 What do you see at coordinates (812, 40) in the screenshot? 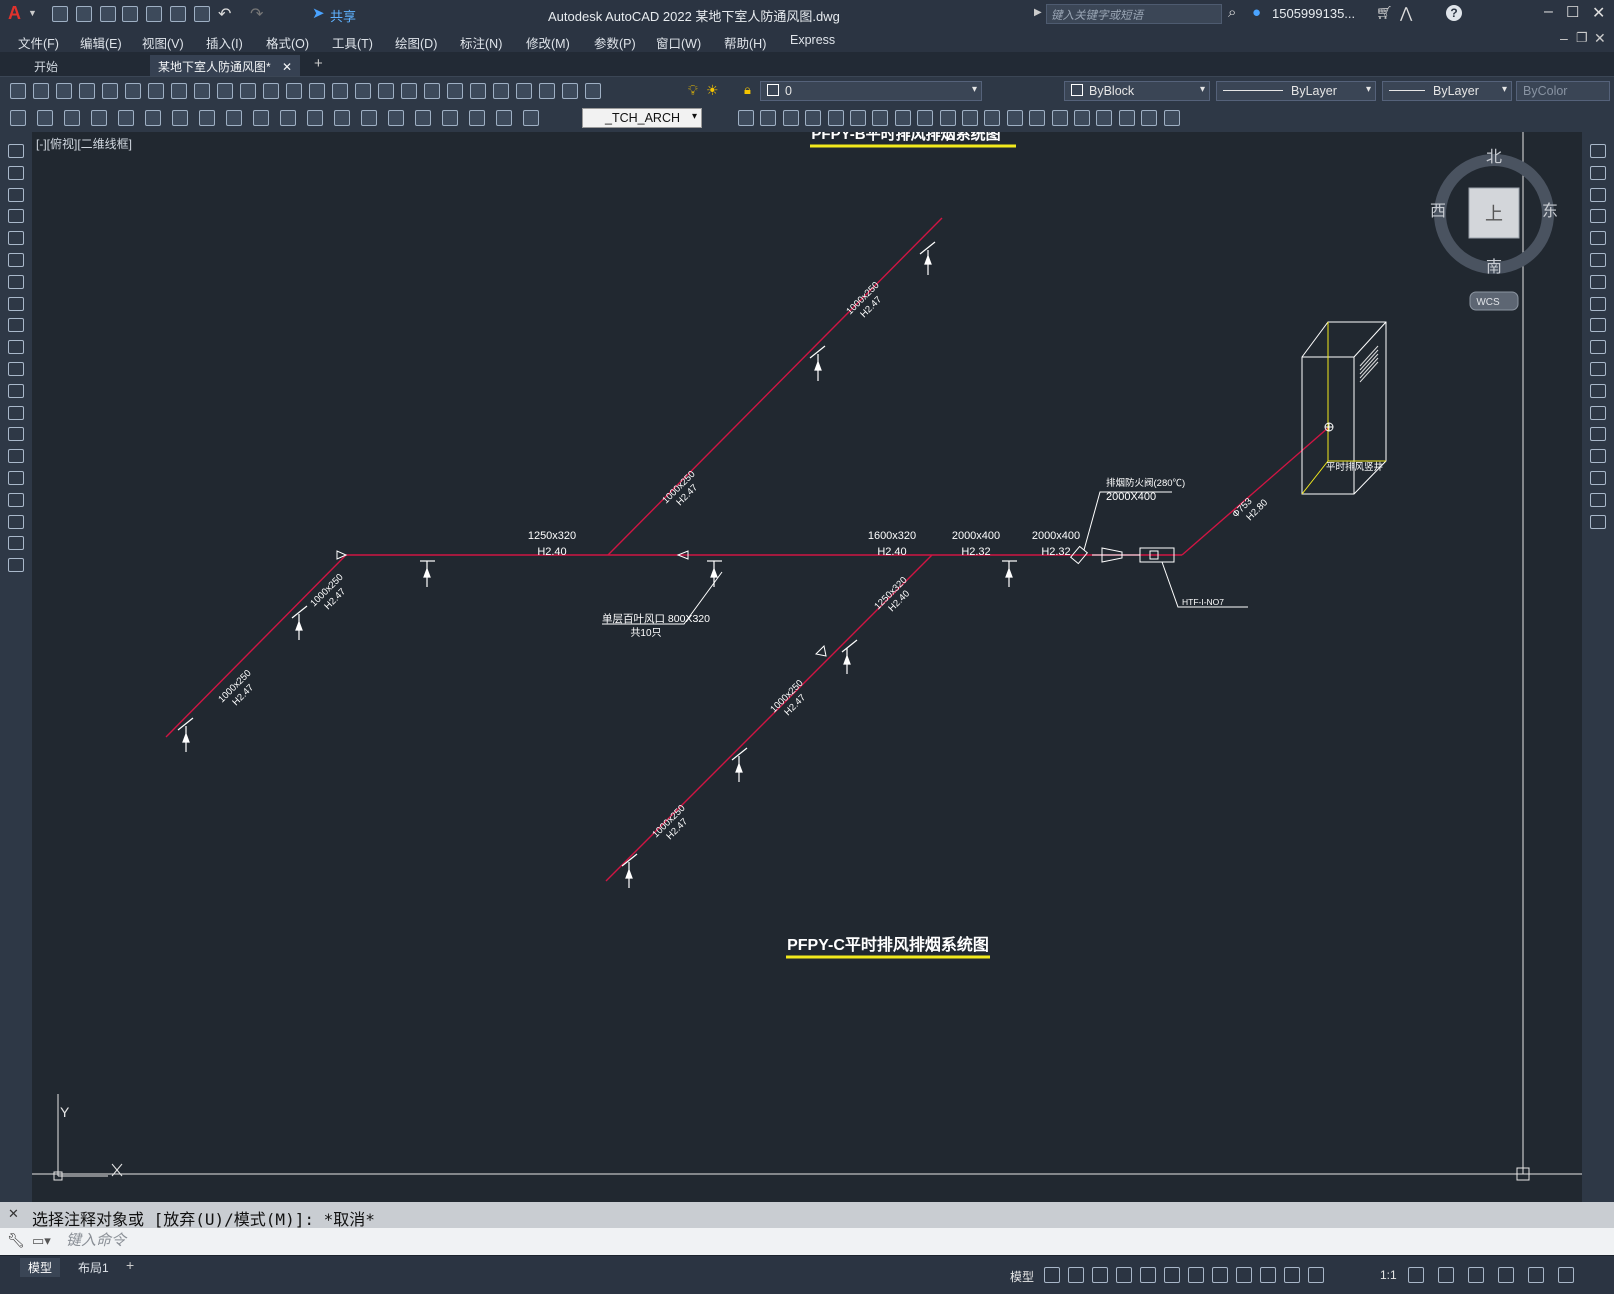
I see `menu-express: Express` at bounding box center [812, 40].